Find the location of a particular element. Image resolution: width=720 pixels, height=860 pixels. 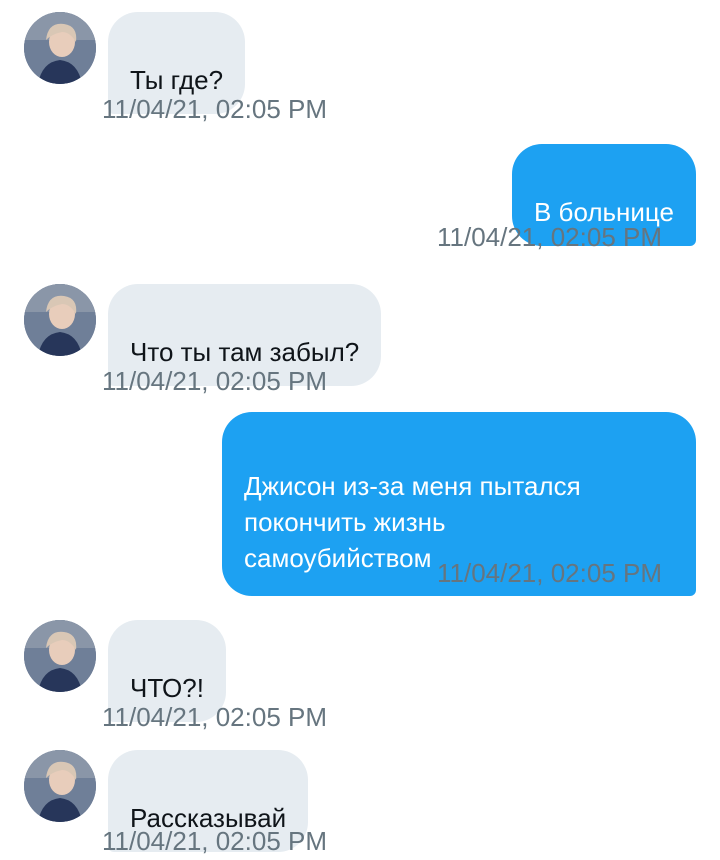

message-text: ЧТО?! is located at coordinates (167, 688).